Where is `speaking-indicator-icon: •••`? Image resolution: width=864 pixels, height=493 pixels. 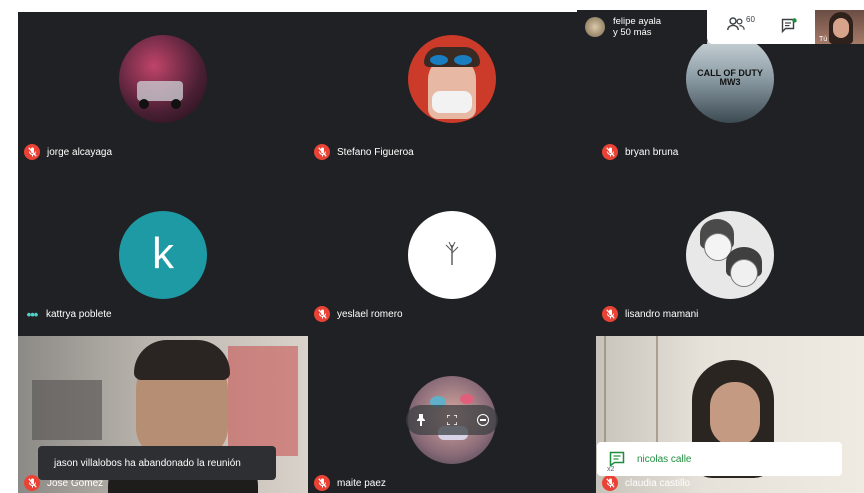 speaking-indicator-icon: ••• is located at coordinates (32, 314).